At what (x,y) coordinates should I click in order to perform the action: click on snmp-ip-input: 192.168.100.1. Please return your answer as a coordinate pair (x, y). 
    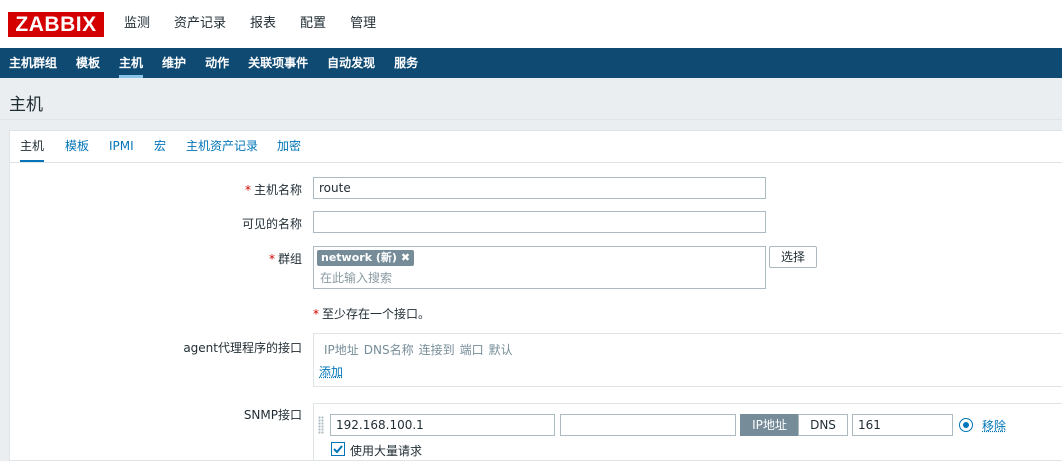
    Looking at the image, I should click on (442, 425).